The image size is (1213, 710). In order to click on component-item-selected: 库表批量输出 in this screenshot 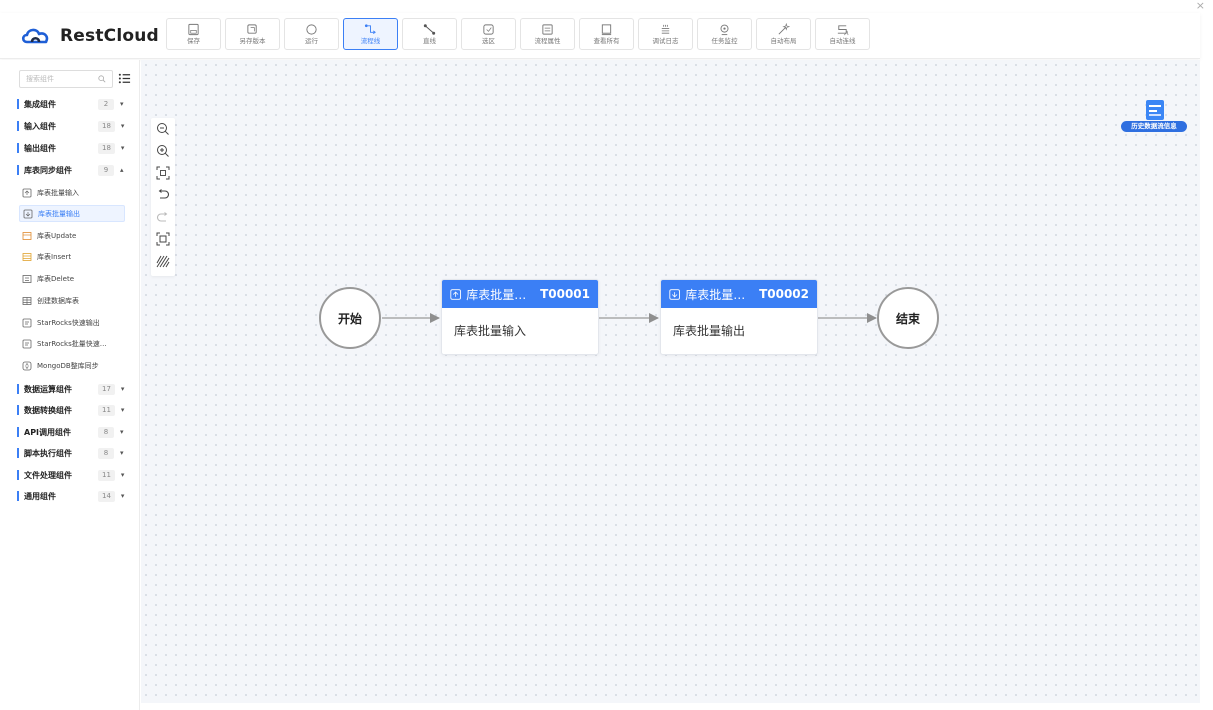, I will do `click(72, 213)`.